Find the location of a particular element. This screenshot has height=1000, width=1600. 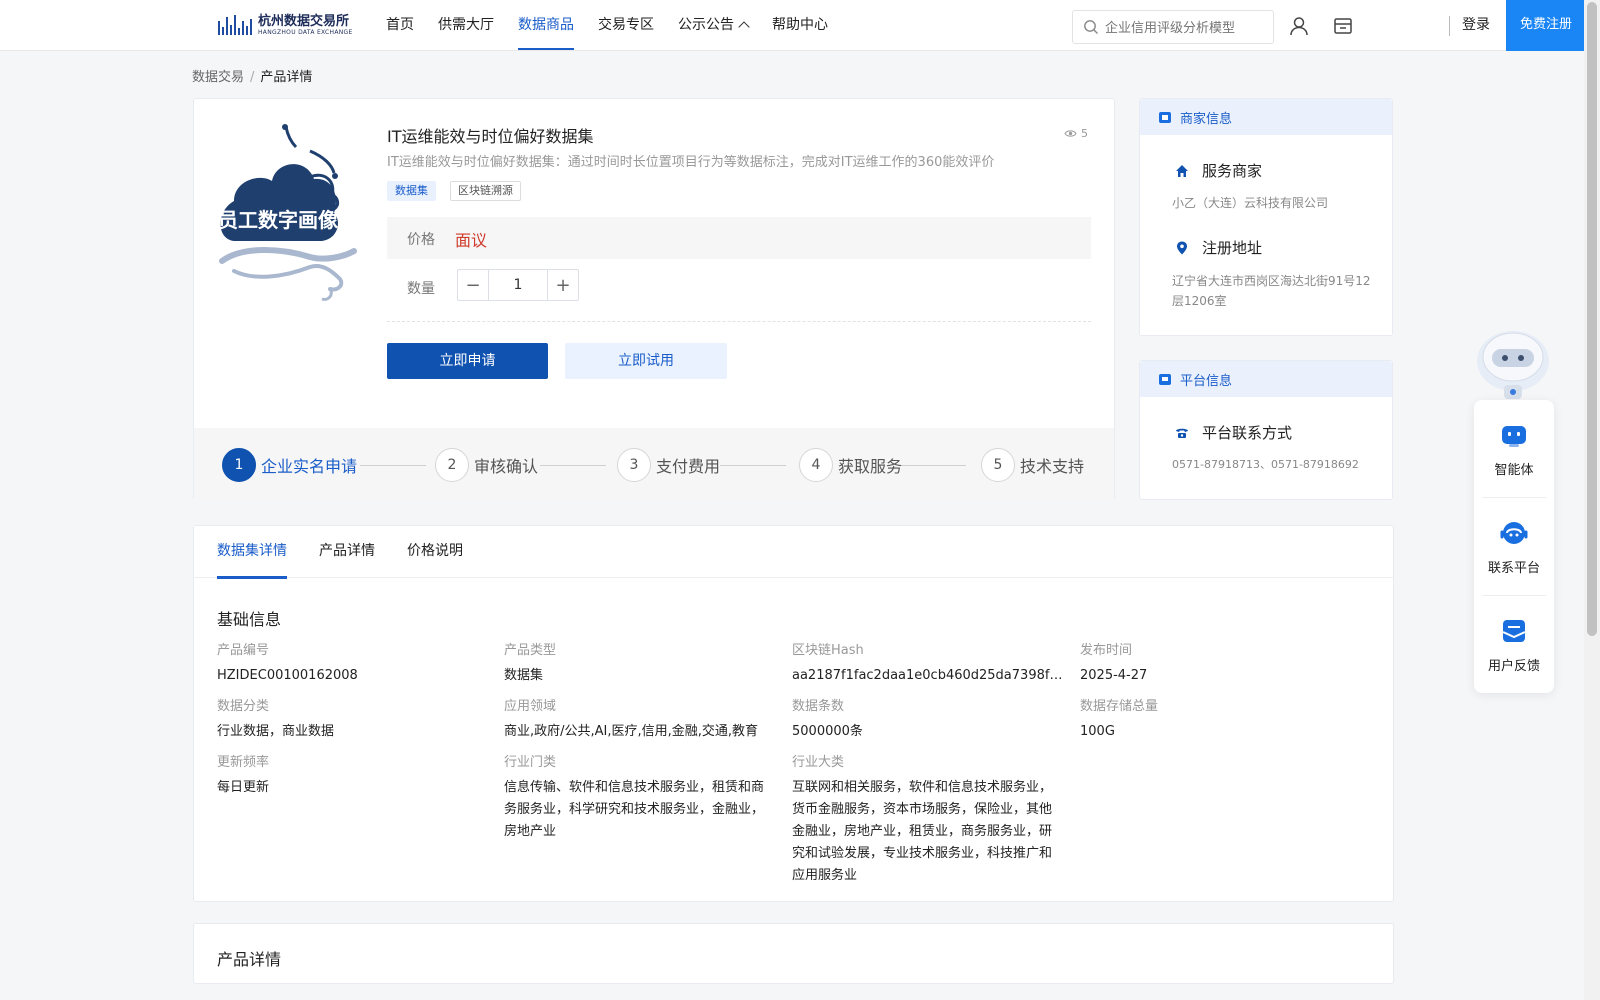

view-count-value: 5 is located at coordinates (1084, 133).